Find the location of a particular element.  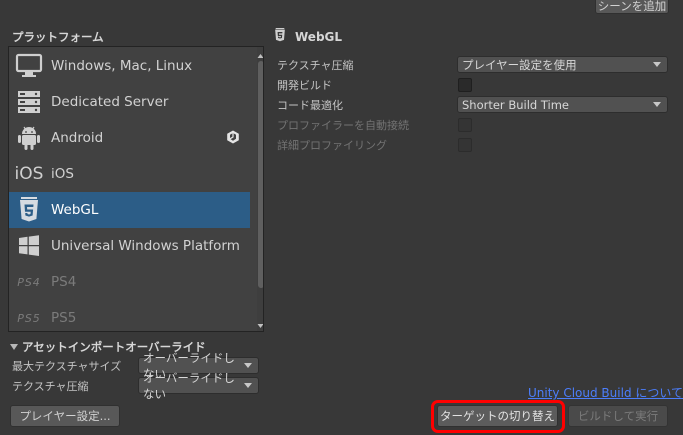

texture-compression-dropdown: プレイヤー設定を使用 is located at coordinates (562, 64).